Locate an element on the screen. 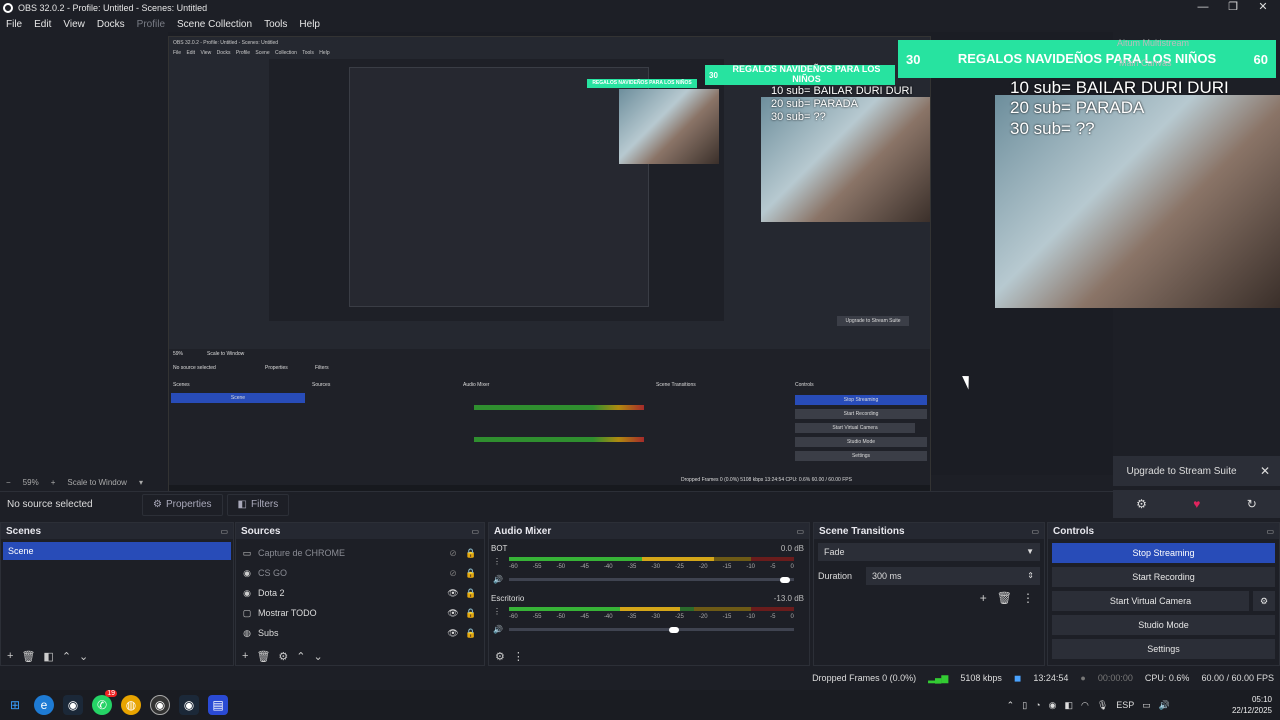  steam-icon: ◉ is located at coordinates (73, 705).